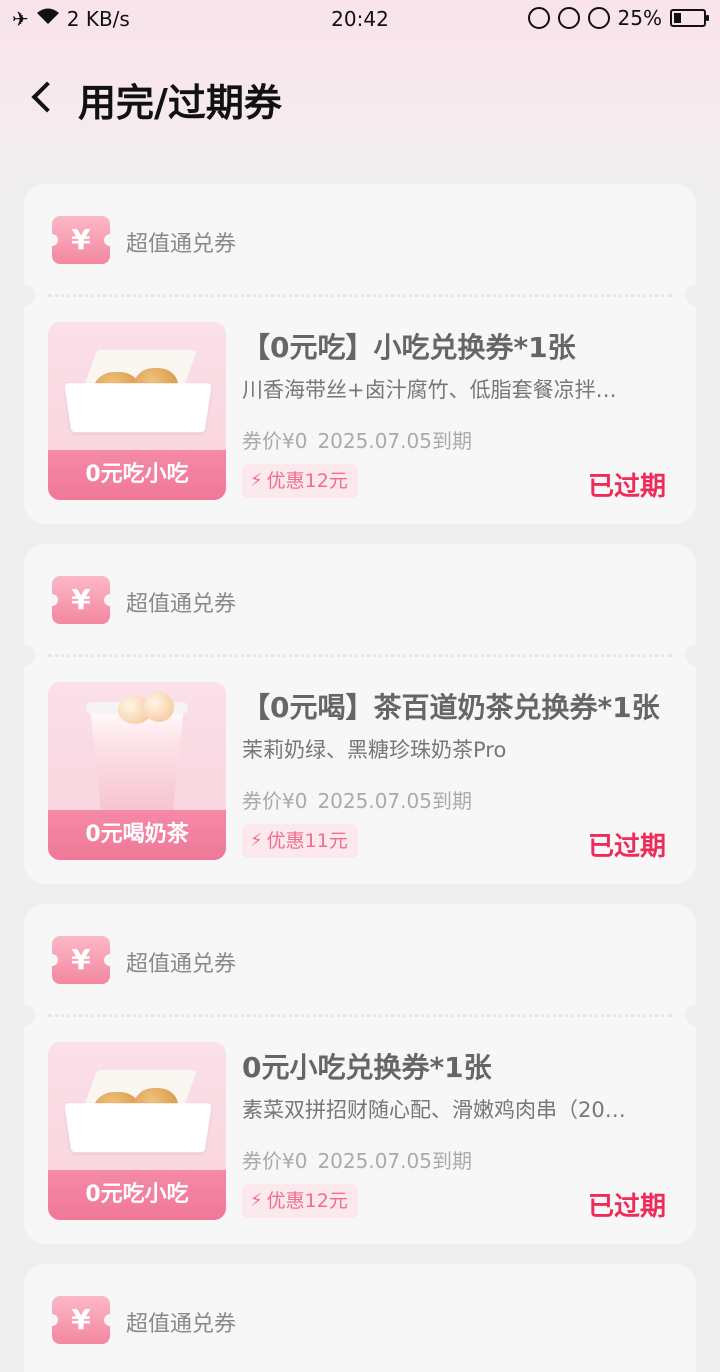 This screenshot has height=1372, width=720. What do you see at coordinates (360, 19) in the screenshot?
I see `status-bar: ✈ 2 KB/s 20:42 25%` at bounding box center [360, 19].